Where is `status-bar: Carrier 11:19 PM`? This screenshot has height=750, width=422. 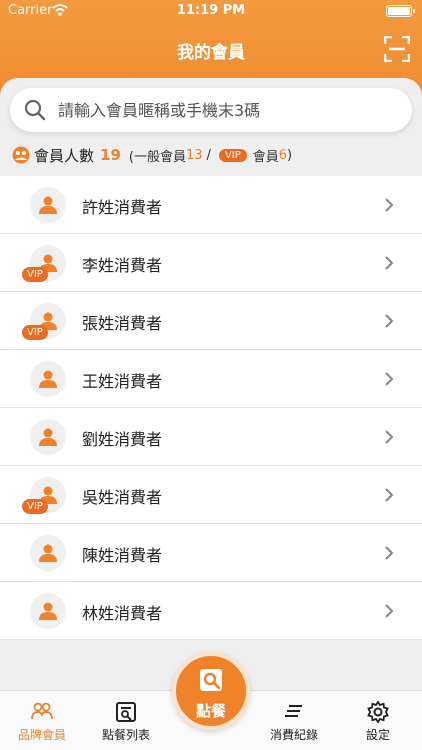
status-bar: Carrier 11:19 PM is located at coordinates (211, 11).